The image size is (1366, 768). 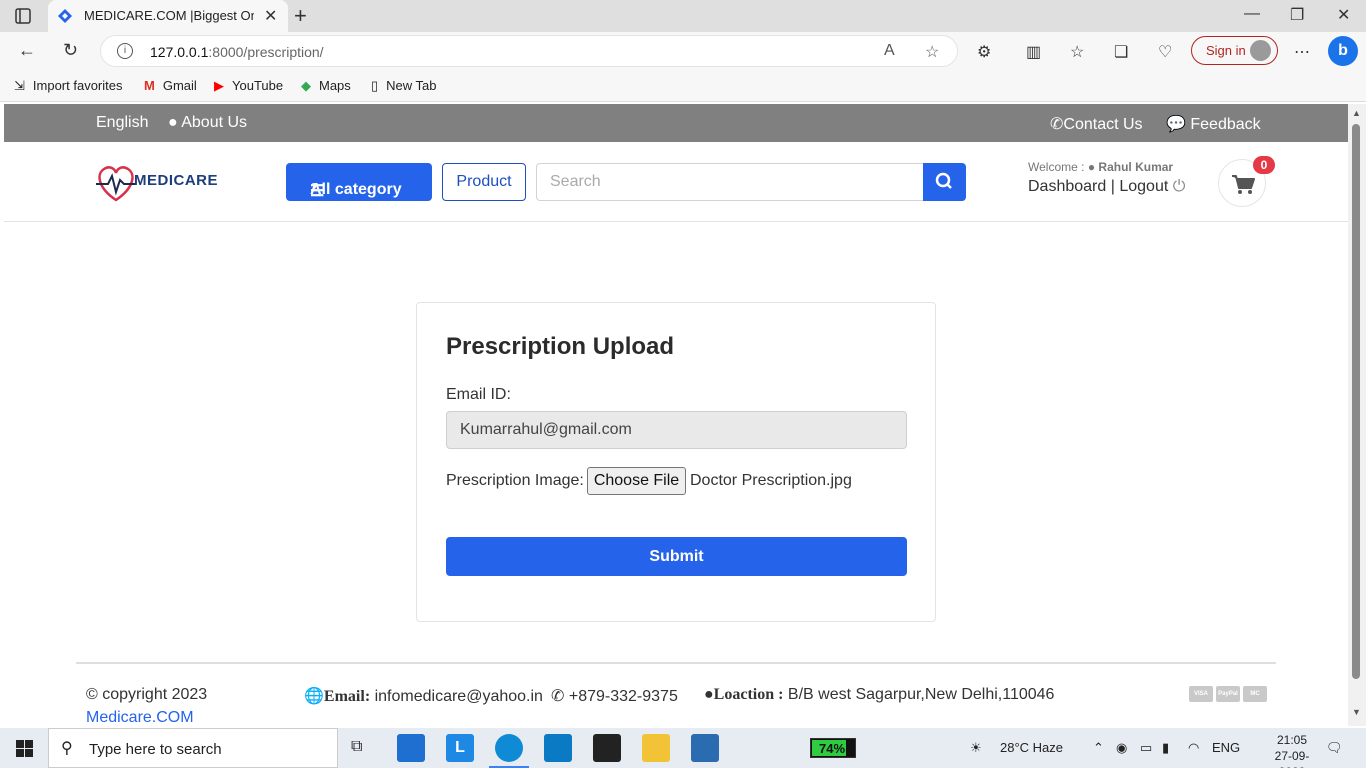 I want to click on youtube-icon: ▶, so click(x=219, y=85).